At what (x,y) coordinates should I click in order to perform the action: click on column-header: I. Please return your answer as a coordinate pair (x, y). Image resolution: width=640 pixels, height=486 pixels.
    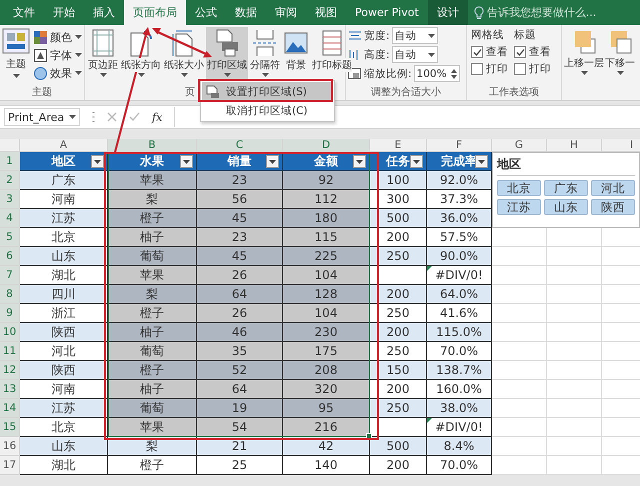
    Looking at the image, I should click on (621, 145).